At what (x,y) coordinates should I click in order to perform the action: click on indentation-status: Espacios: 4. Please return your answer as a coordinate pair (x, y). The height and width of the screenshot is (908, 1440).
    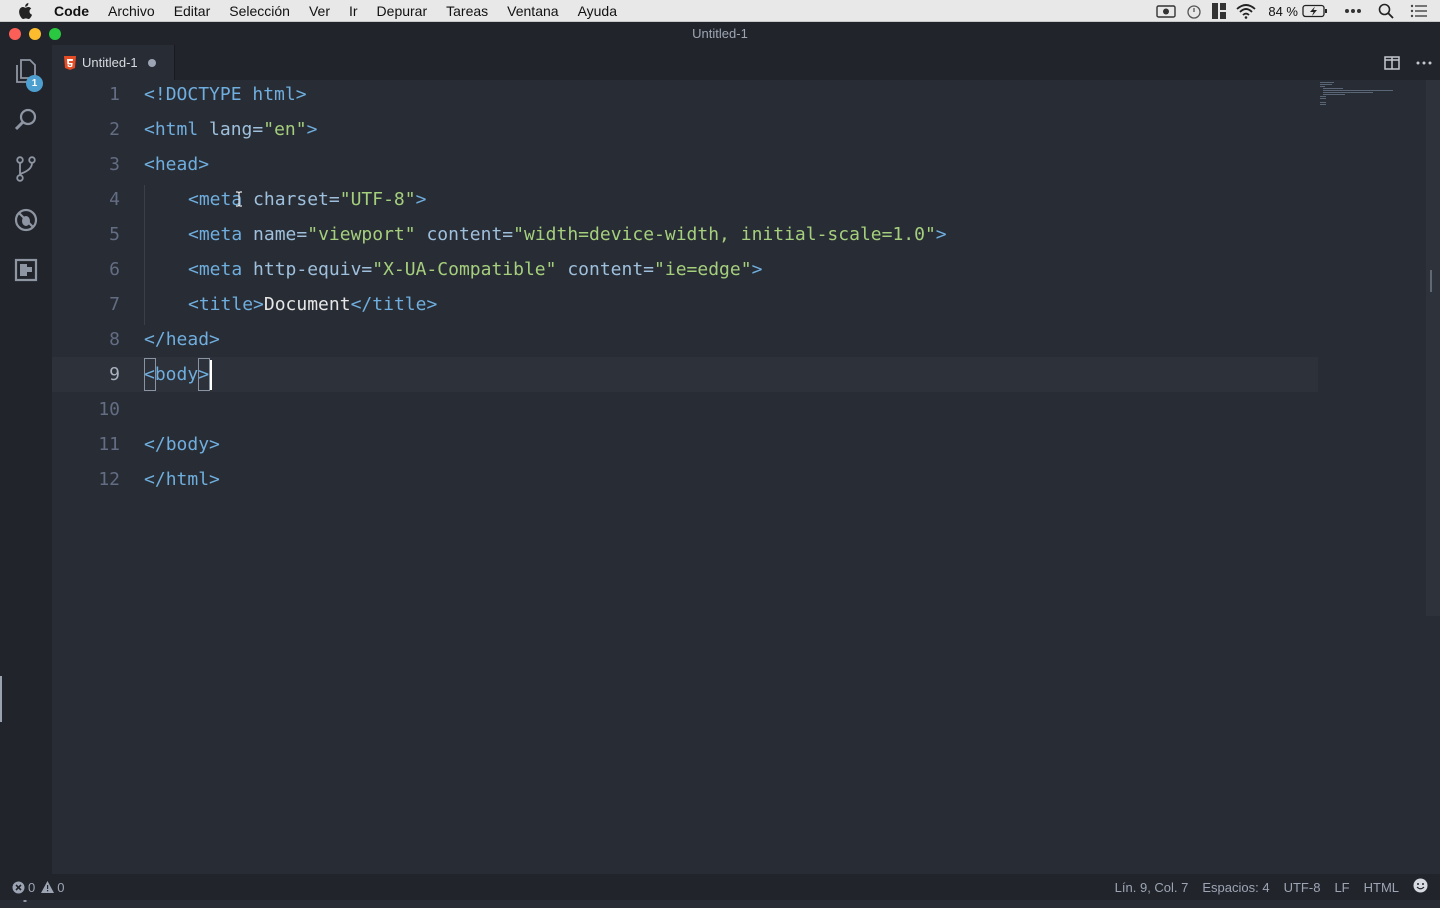
    Looking at the image, I should click on (1235, 887).